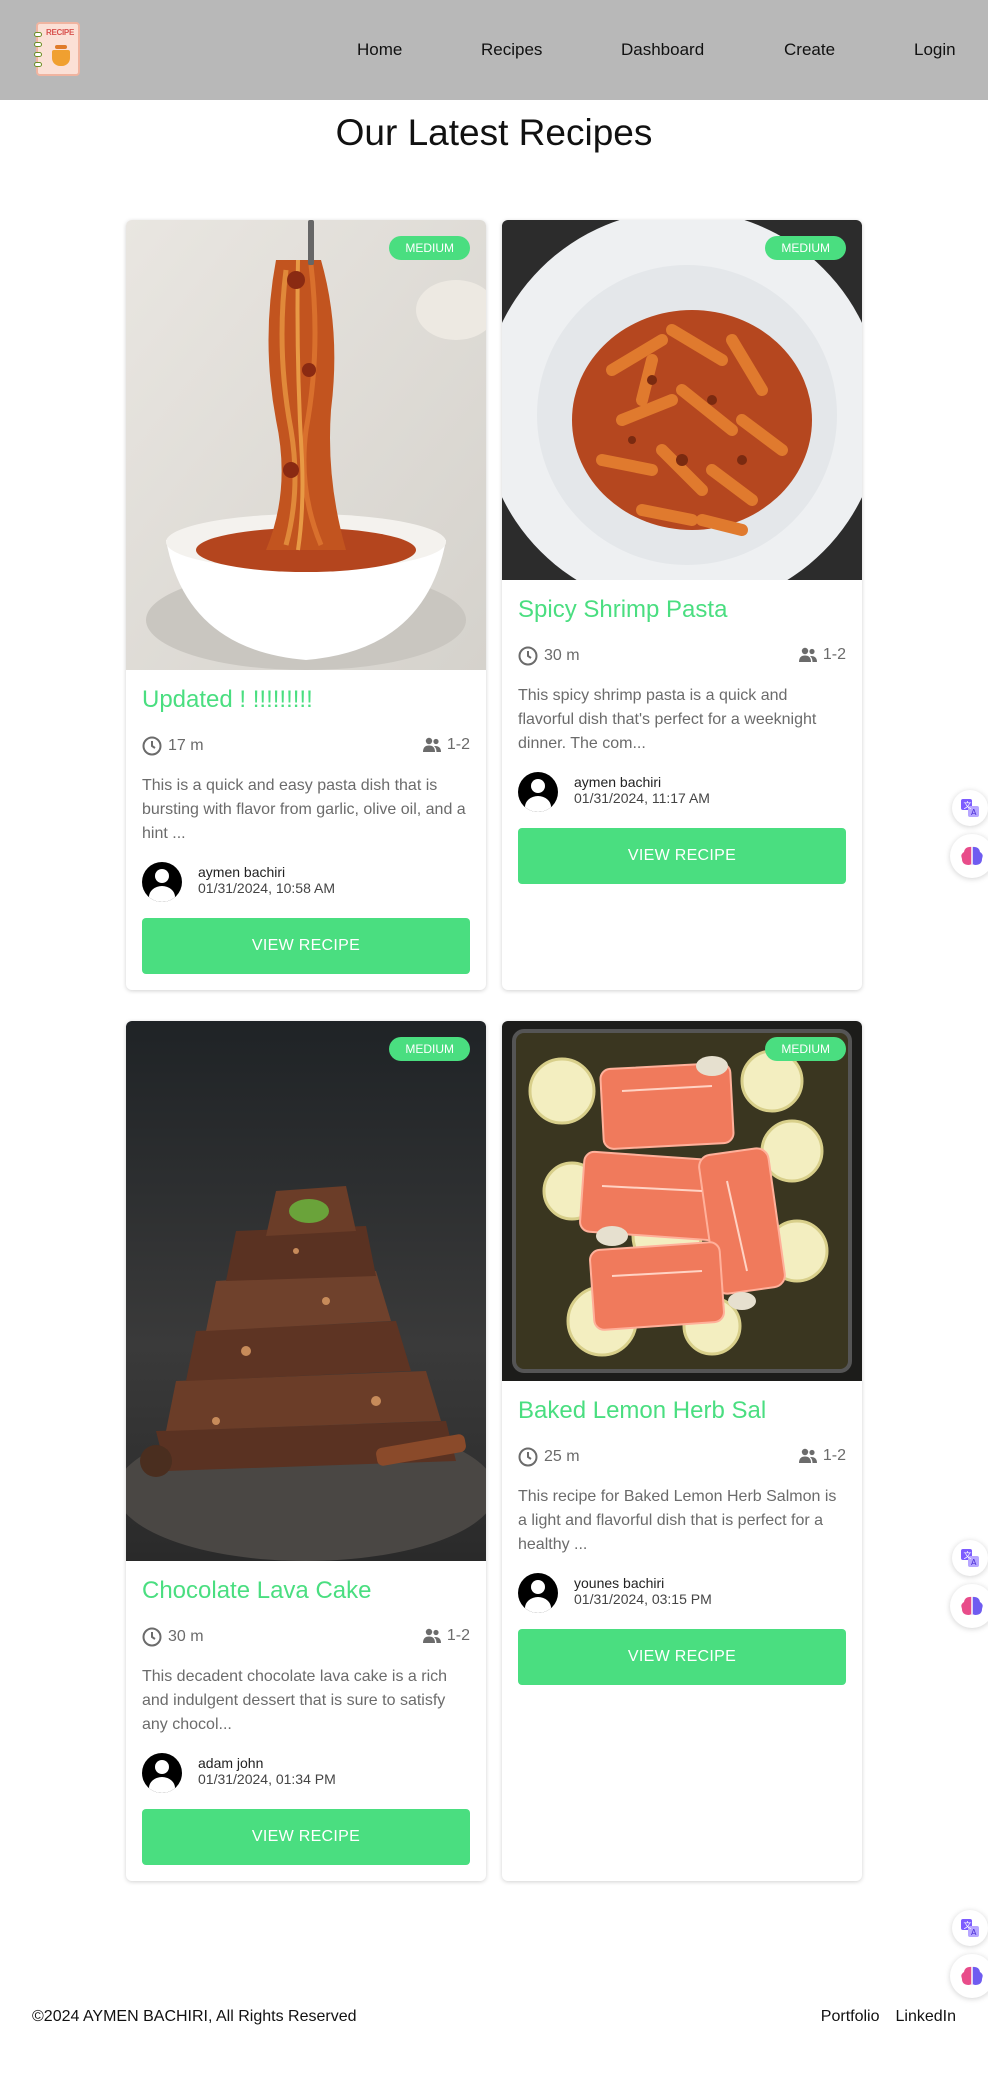  What do you see at coordinates (642, 1411) in the screenshot?
I see `recipe-title: Baked Lemon Herb Sal` at bounding box center [642, 1411].